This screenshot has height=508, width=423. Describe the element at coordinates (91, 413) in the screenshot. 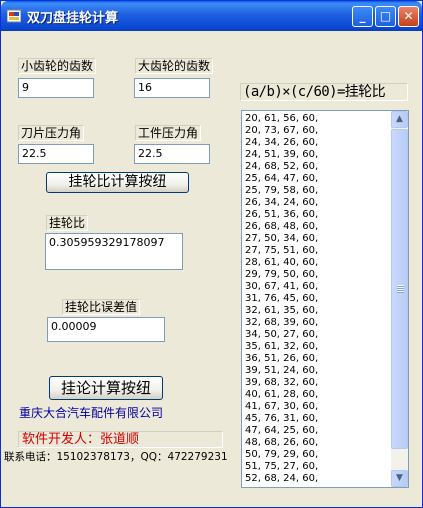

I see `company-name: 重庆大合汽车配件有限公司` at that location.